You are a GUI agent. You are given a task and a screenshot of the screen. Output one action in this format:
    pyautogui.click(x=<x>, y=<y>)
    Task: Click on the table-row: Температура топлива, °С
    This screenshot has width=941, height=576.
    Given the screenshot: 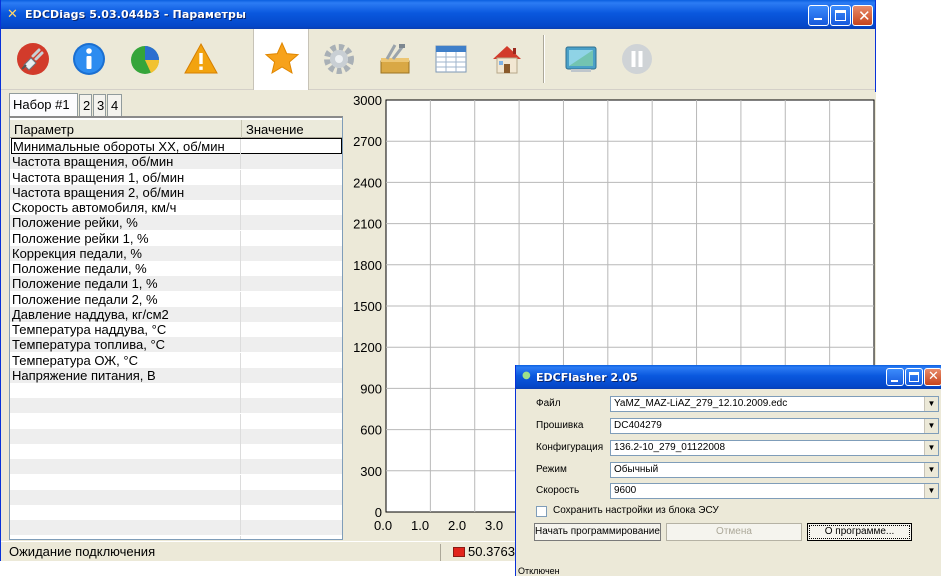 What is the action you would take?
    pyautogui.click(x=176, y=344)
    